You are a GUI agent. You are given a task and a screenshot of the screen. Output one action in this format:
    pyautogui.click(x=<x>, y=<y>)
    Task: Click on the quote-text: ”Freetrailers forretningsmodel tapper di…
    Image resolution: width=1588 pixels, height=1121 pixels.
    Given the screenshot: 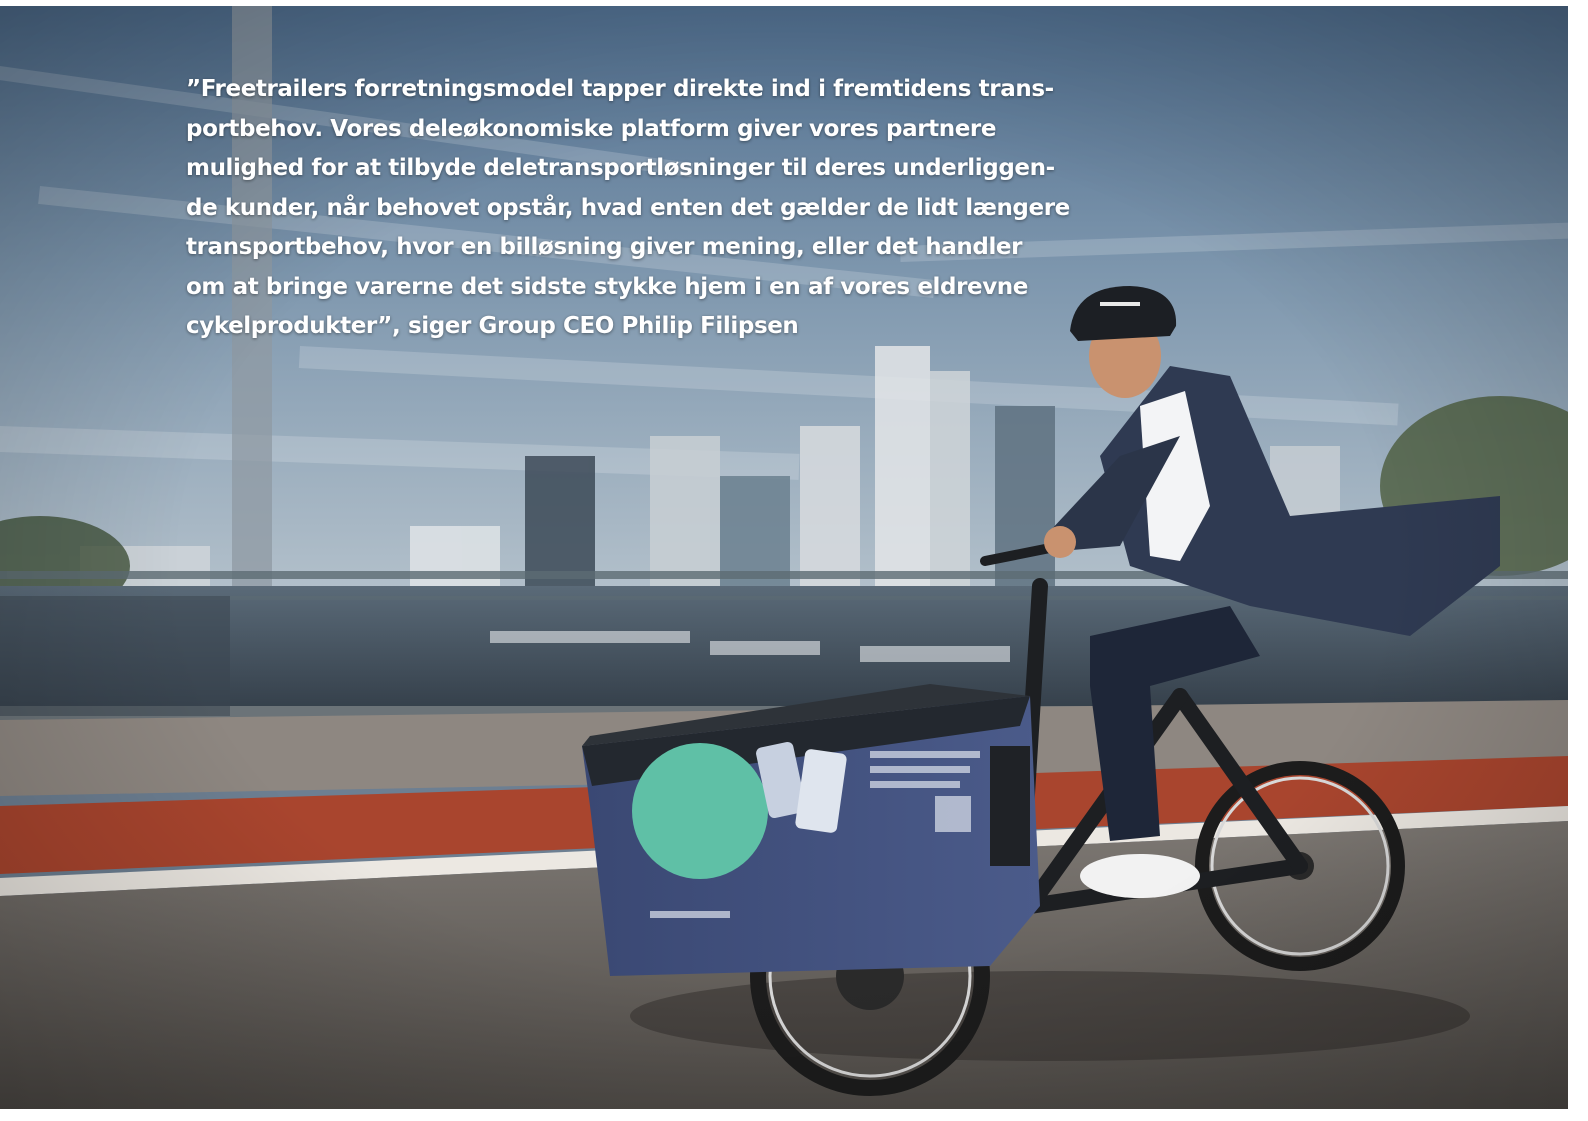 What is the action you would take?
    pyautogui.click(x=636, y=208)
    